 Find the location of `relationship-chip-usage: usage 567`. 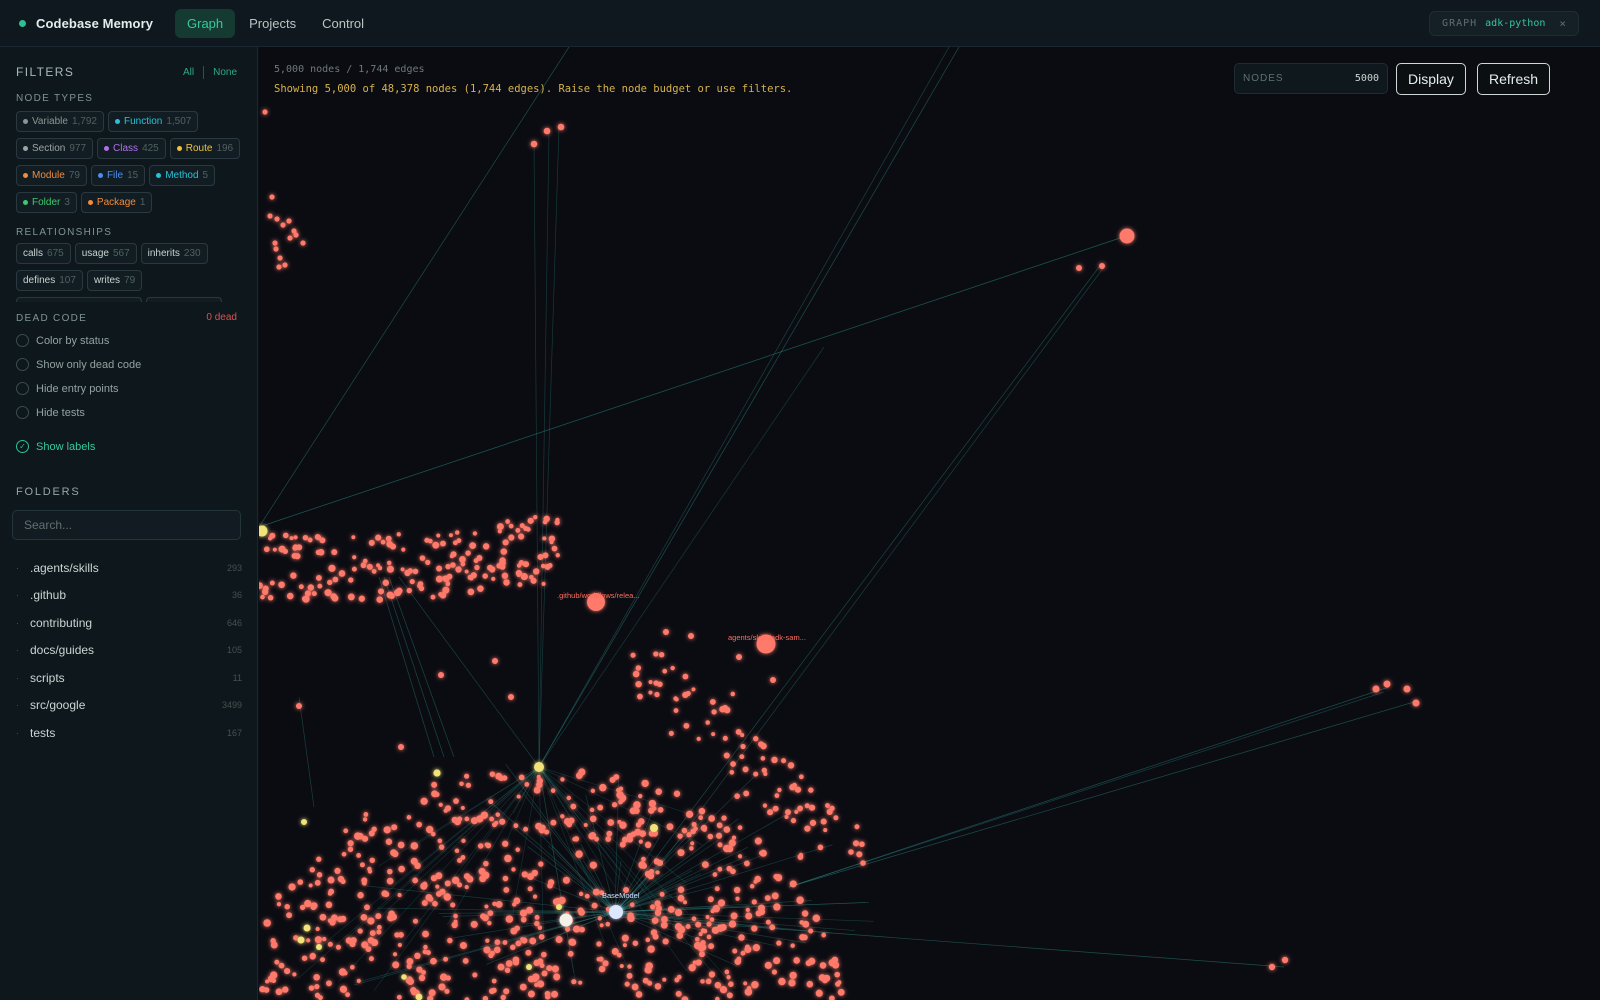

relationship-chip-usage: usage 567 is located at coordinates (105, 253).